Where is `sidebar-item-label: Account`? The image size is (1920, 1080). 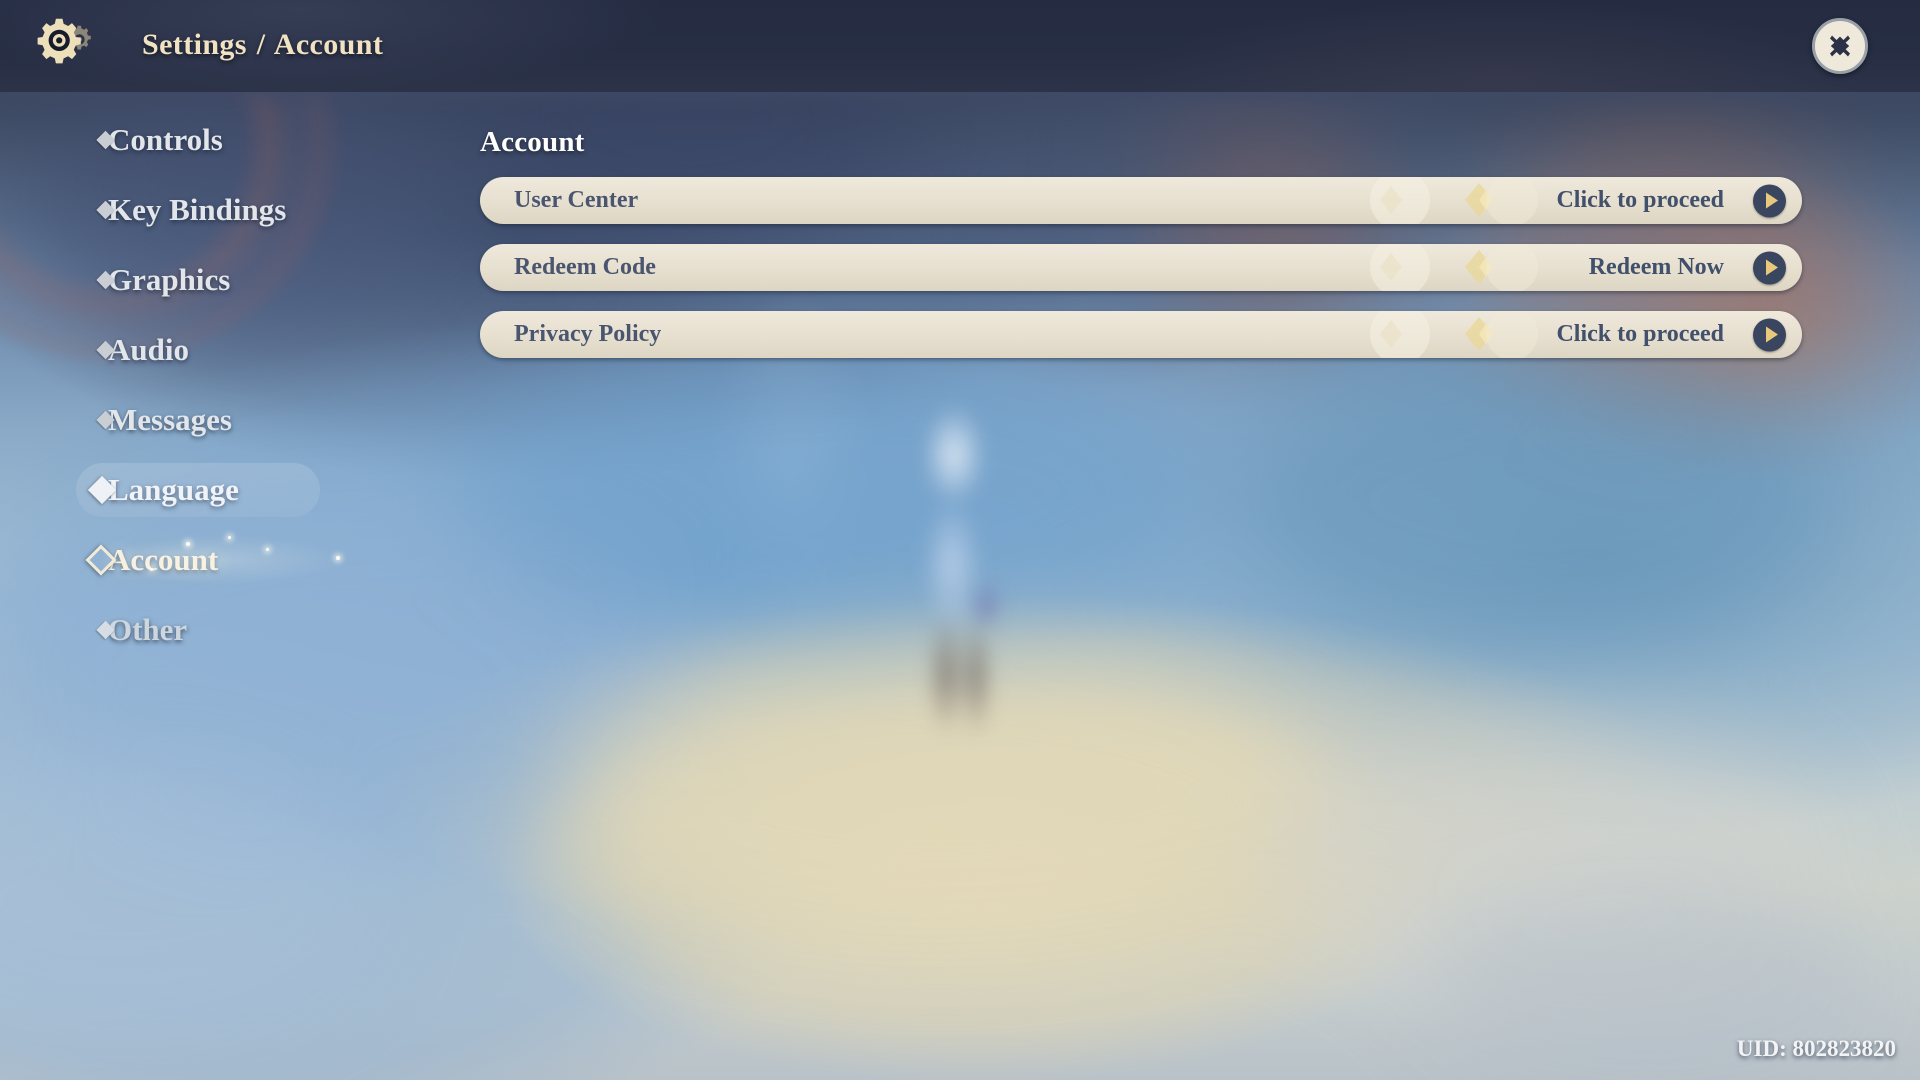 sidebar-item-label: Account is located at coordinates (163, 559).